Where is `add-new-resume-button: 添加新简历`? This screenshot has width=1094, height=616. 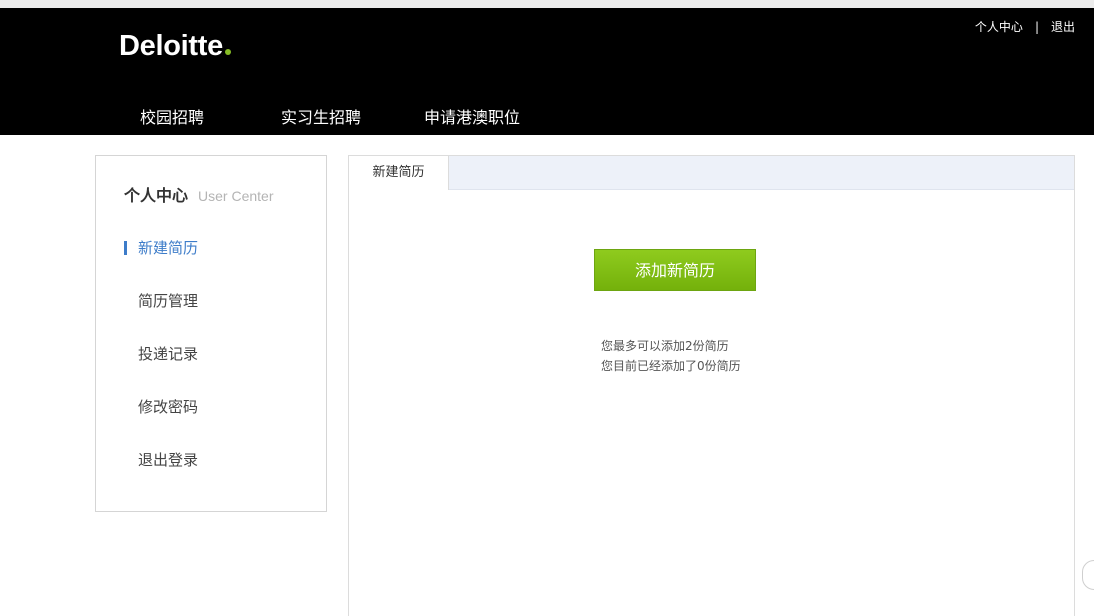
add-new-resume-button: 添加新简历 is located at coordinates (675, 270).